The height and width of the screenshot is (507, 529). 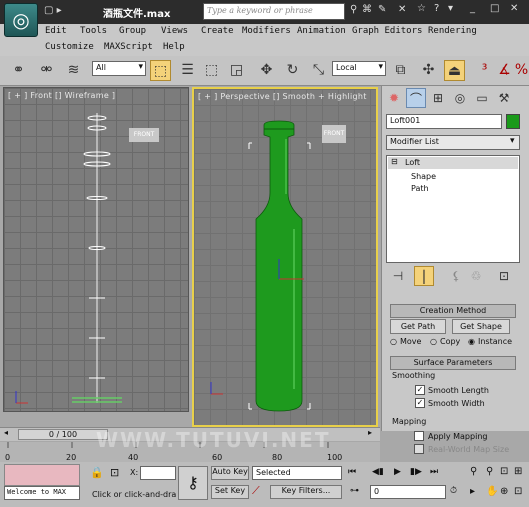 What do you see at coordinates (472, 491) in the screenshot?
I see `field-of-view-icon: ▸` at bounding box center [472, 491].